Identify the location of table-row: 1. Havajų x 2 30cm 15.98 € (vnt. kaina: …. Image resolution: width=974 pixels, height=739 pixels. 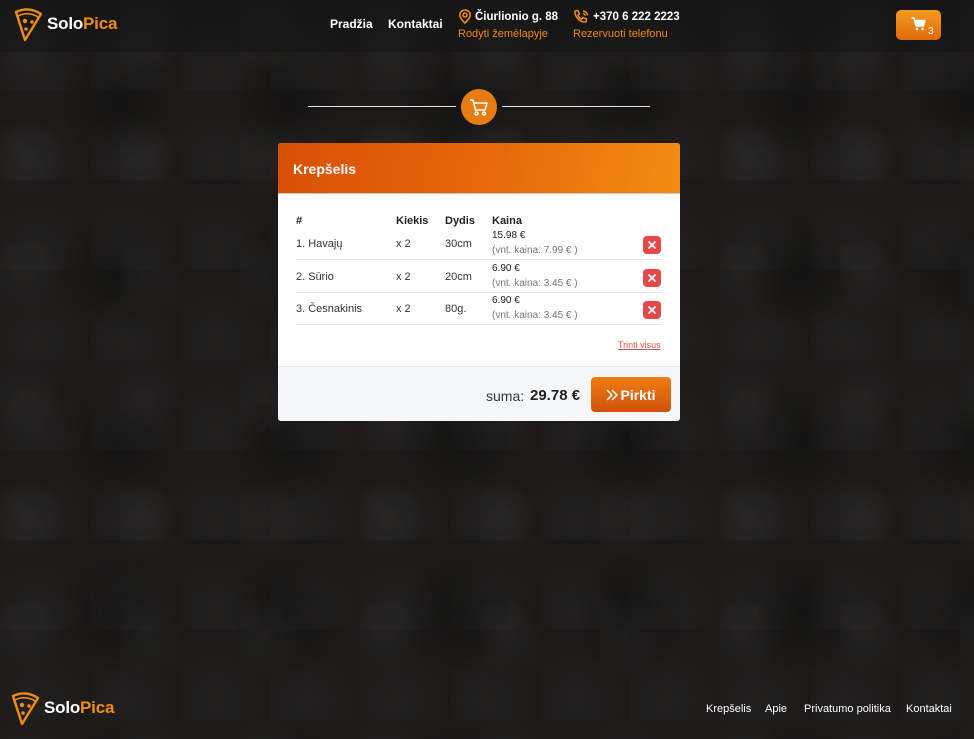
(479, 244).